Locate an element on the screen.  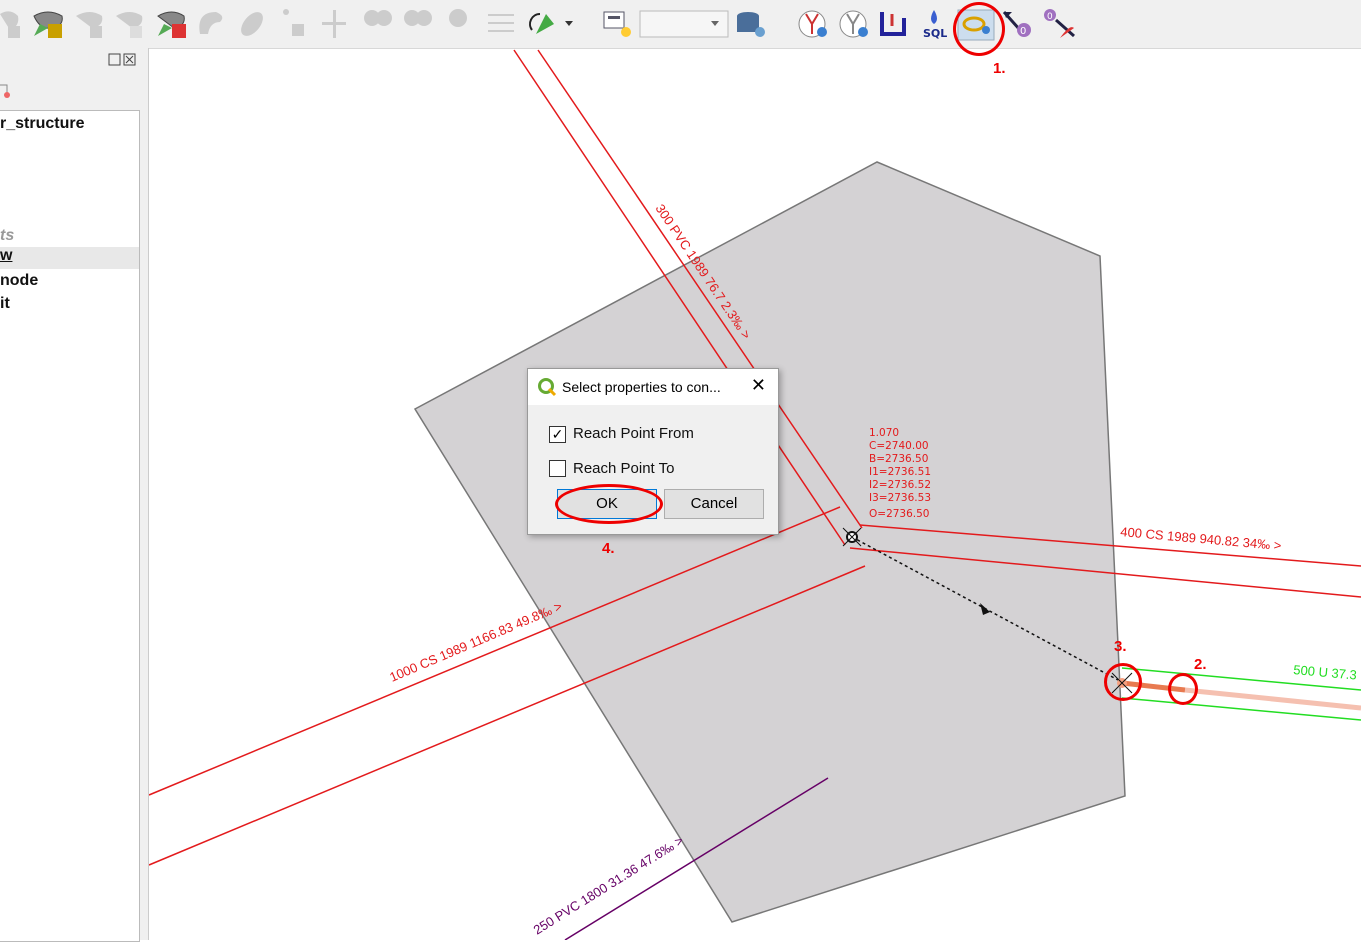
close-icon: ✕ is located at coordinates (758, 385).